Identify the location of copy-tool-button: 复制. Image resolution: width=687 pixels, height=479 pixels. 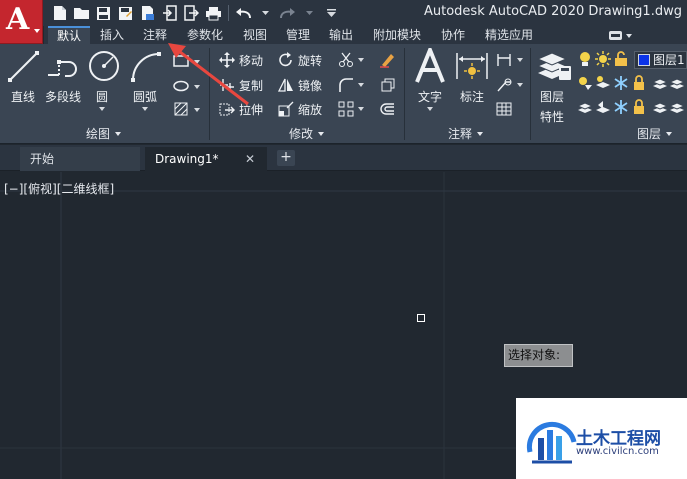
(240, 85).